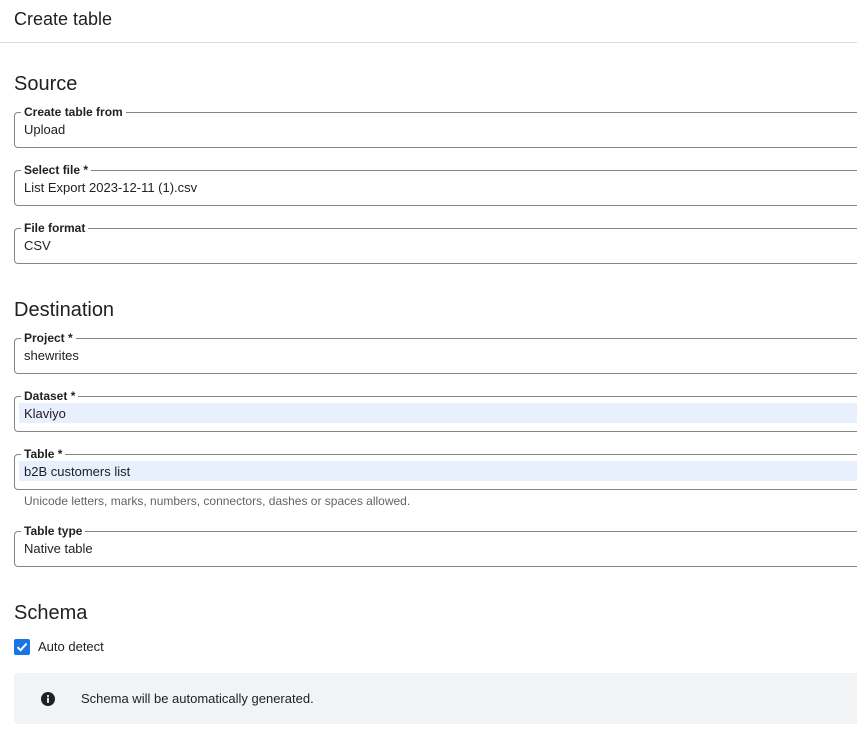  What do you see at coordinates (55, 228) in the screenshot?
I see `file-format-label: File format` at bounding box center [55, 228].